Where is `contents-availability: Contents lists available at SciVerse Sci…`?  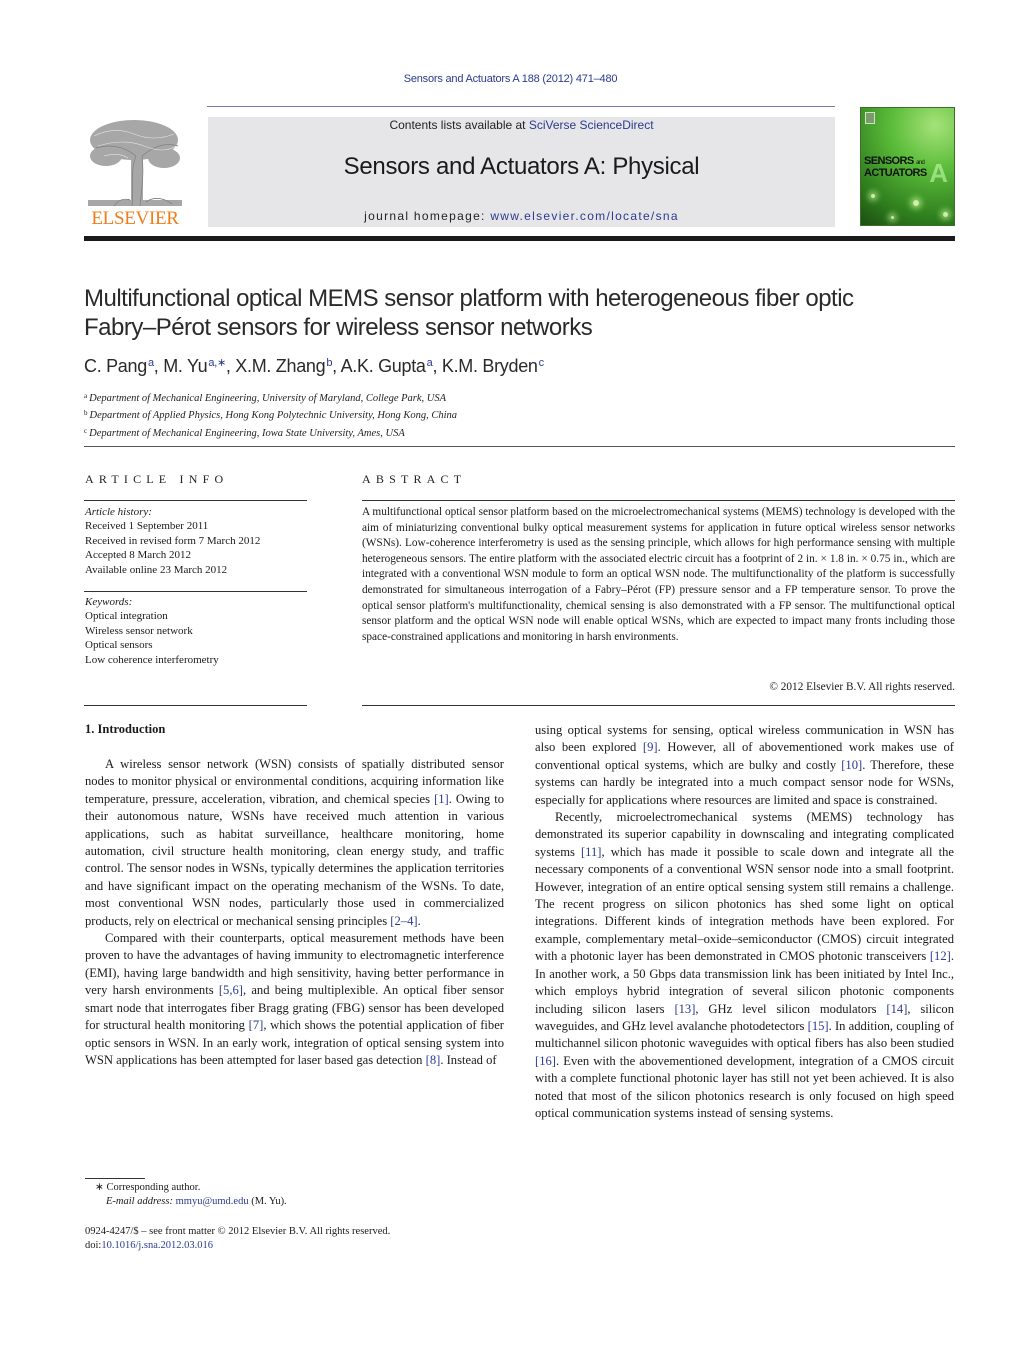
contents-availability: Contents lists available at SciVerse Sci… is located at coordinates (521, 125).